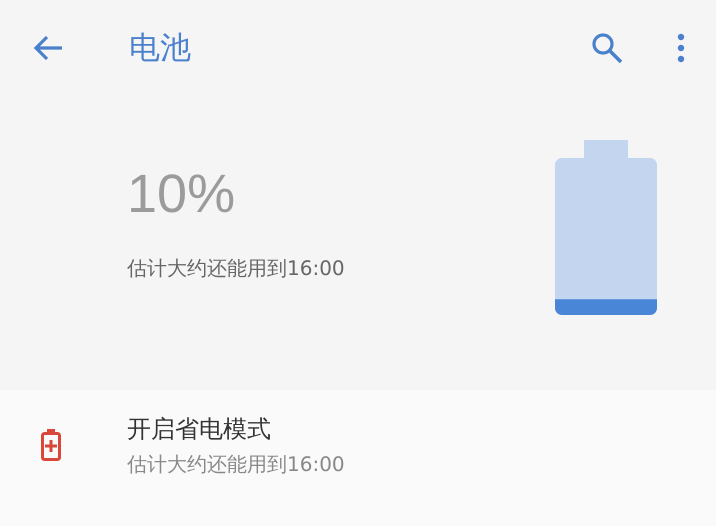 The height and width of the screenshot is (526, 716). I want to click on more-options-icon, so click(681, 47).